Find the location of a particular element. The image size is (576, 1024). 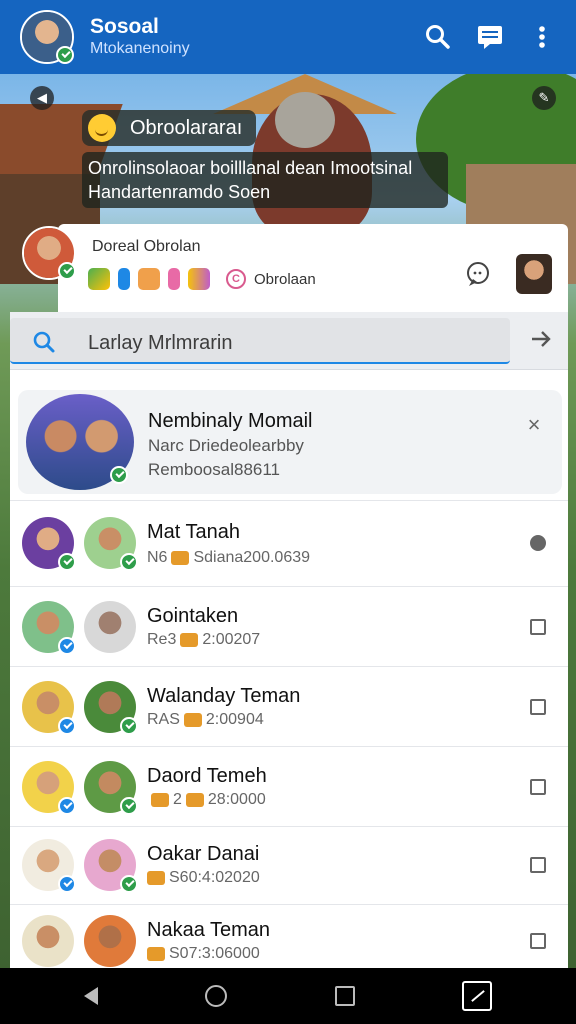

contact-name: Gointaken is located at coordinates (193, 616).